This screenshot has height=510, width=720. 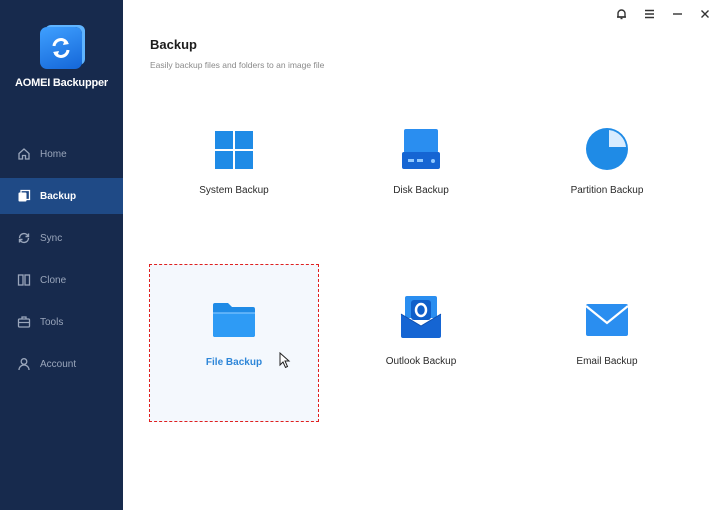 What do you see at coordinates (705, 14) in the screenshot?
I see `close-icon` at bounding box center [705, 14].